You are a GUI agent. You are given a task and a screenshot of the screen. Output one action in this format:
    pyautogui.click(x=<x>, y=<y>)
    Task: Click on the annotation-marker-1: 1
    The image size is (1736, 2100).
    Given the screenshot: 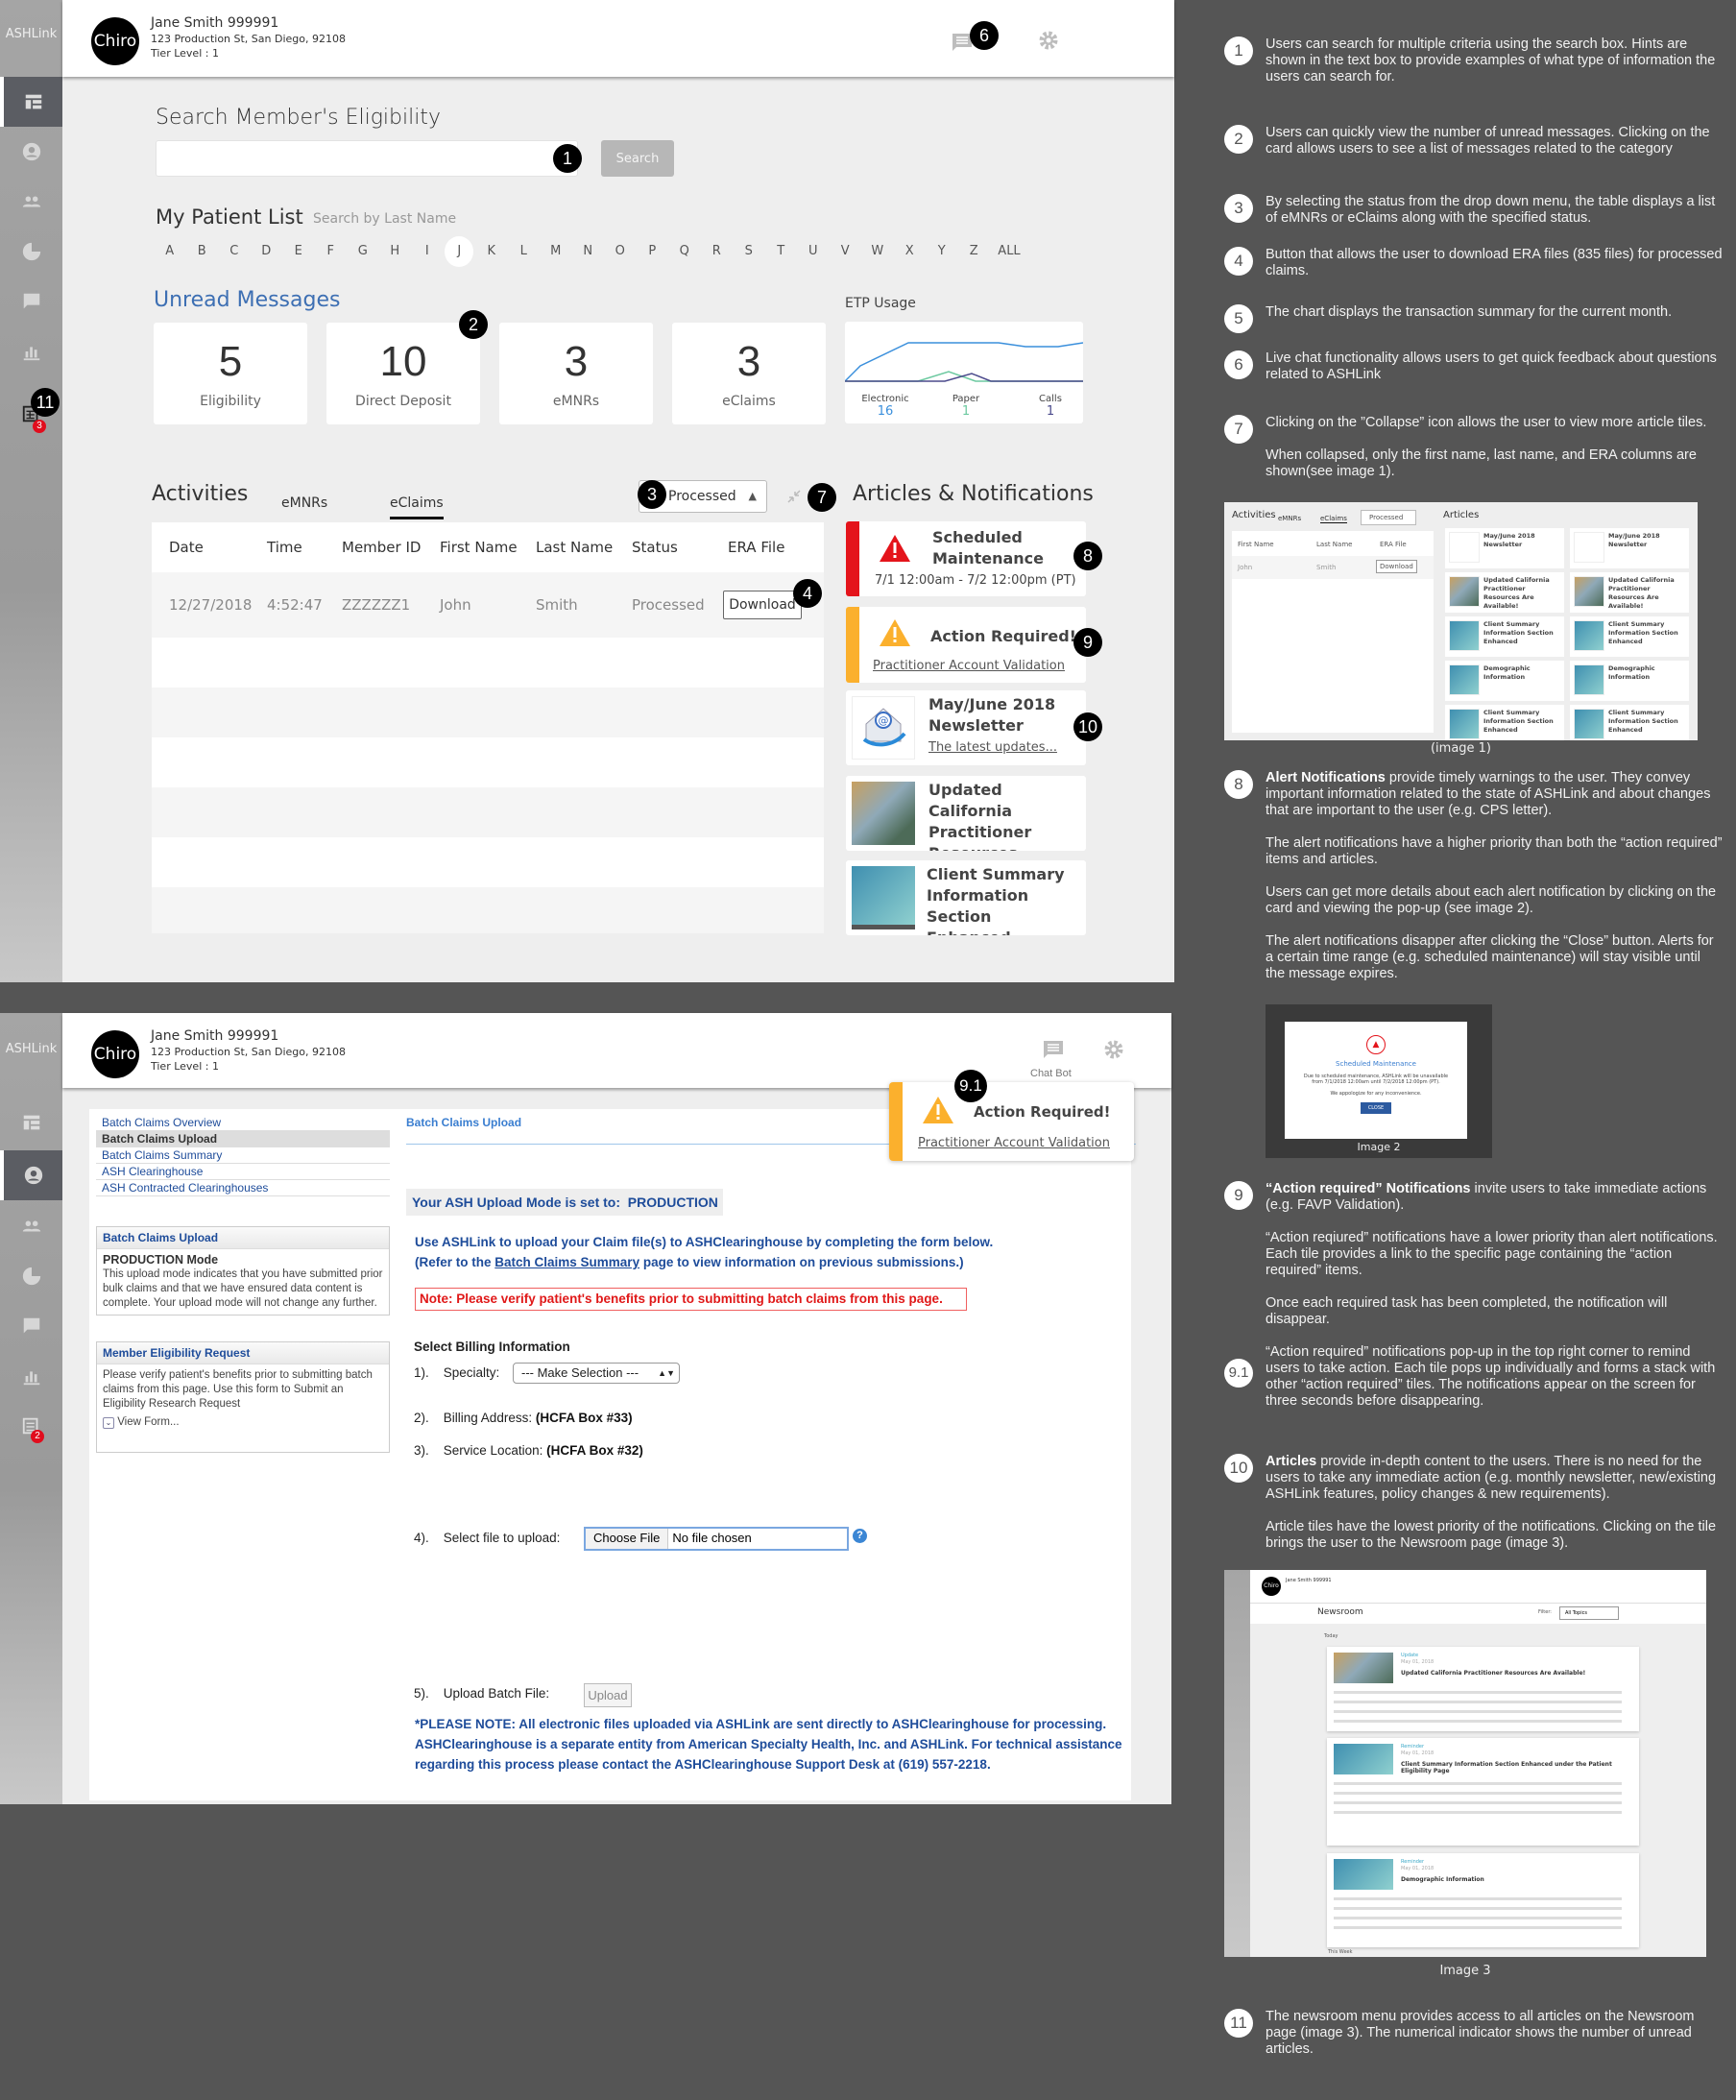 What is the action you would take?
    pyautogui.click(x=567, y=158)
    